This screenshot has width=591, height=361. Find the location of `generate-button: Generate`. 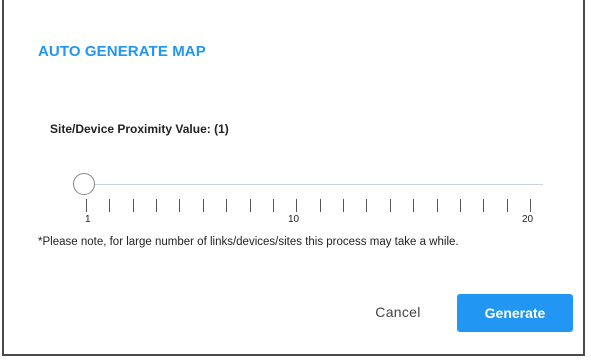

generate-button: Generate is located at coordinates (515, 313).